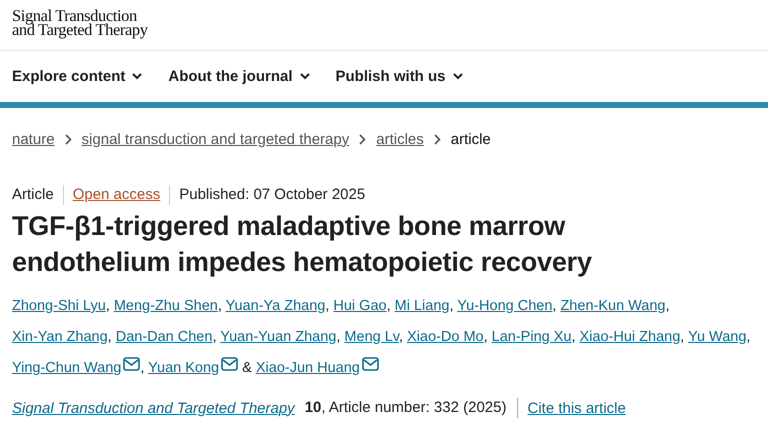 The height and width of the screenshot is (441, 768). I want to click on author-link: Zhen-Kun Wang, so click(613, 306).